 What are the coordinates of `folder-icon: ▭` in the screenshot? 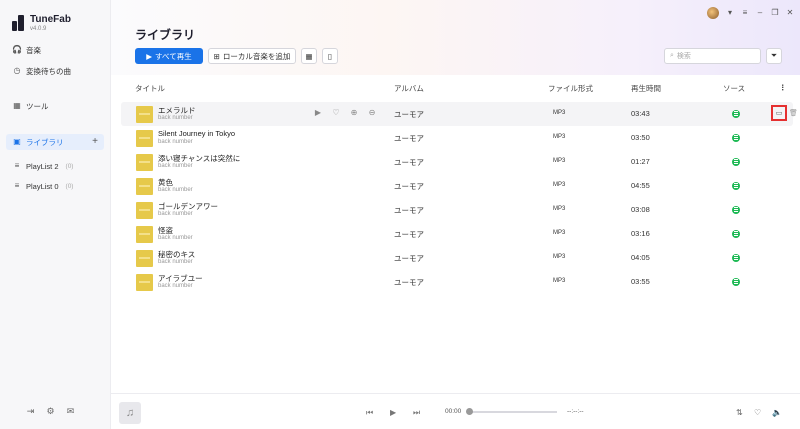 It's located at (779, 113).